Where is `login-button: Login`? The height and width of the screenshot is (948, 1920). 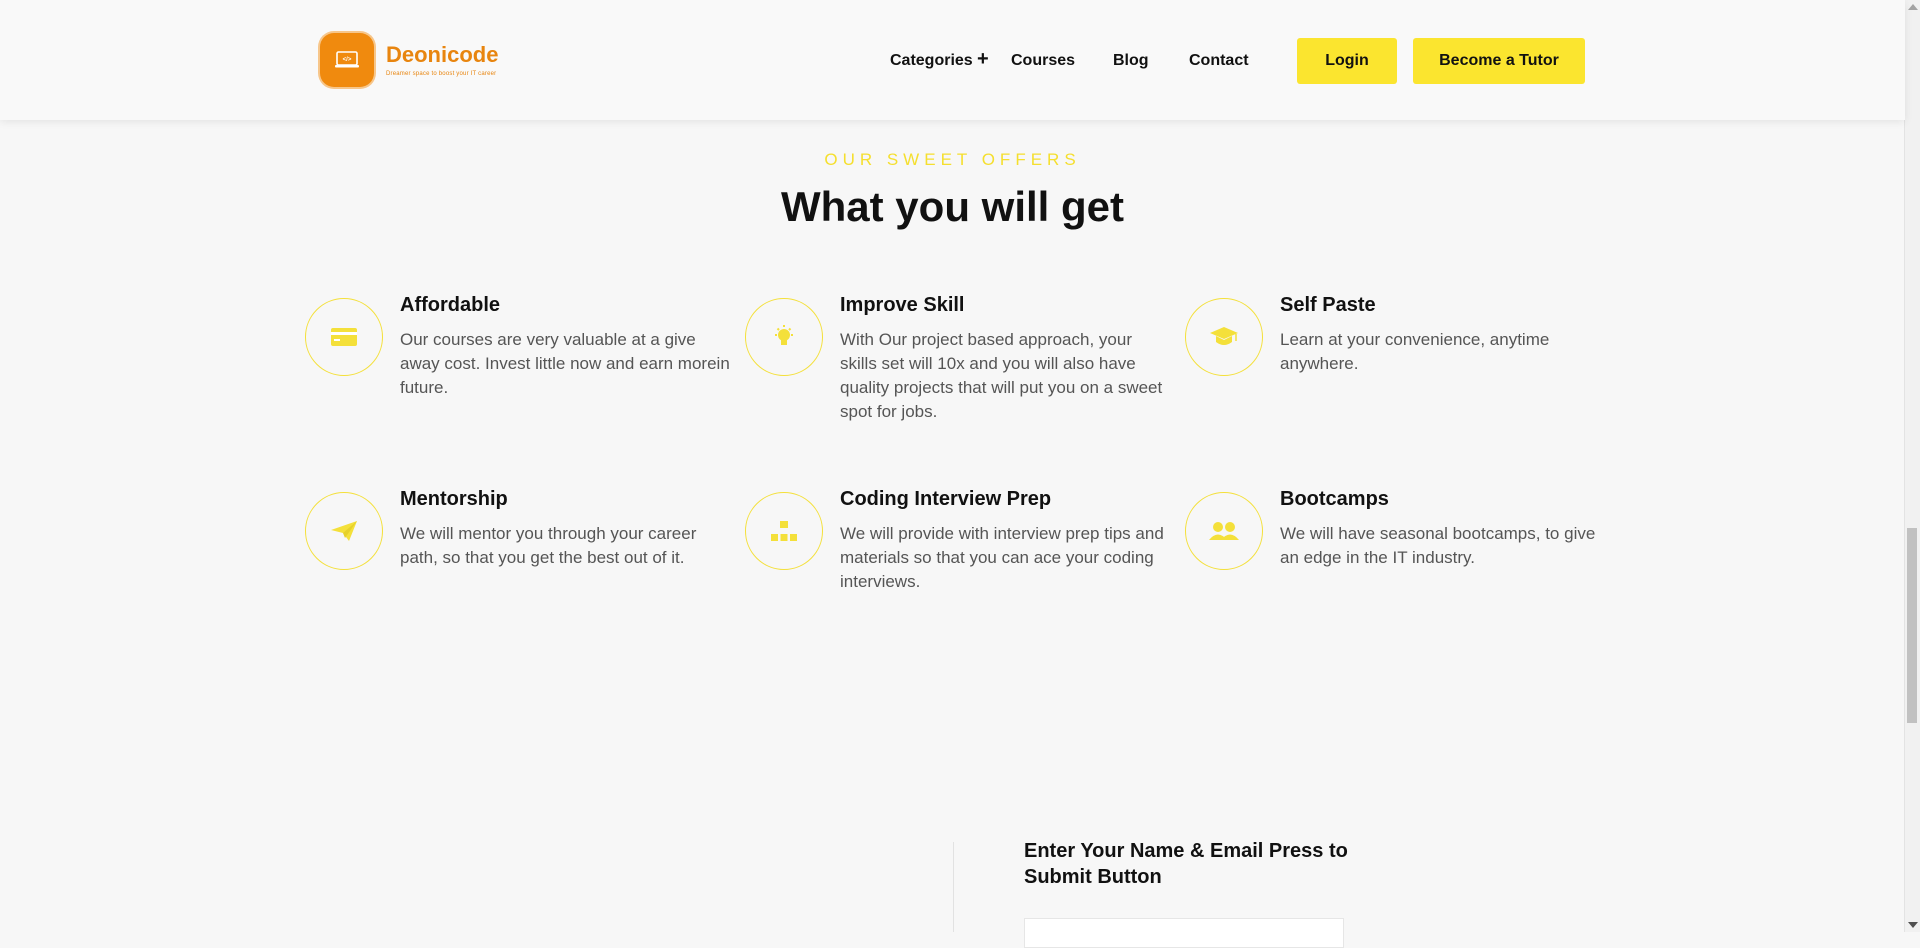
login-button: Login is located at coordinates (1347, 61).